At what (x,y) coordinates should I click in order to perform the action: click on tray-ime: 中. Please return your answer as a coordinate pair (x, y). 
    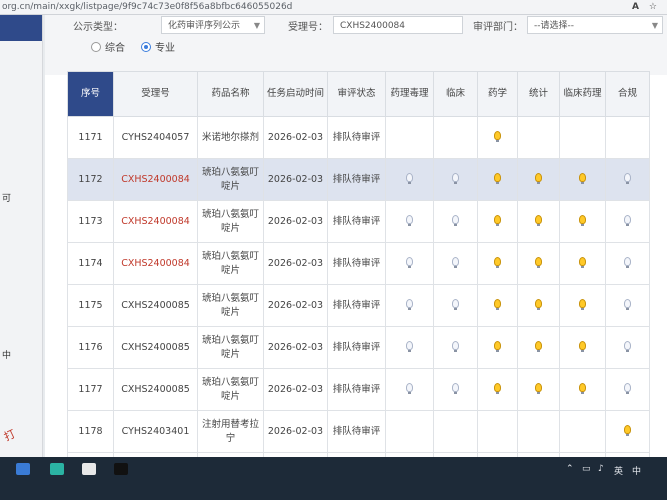
    Looking at the image, I should click on (636, 470).